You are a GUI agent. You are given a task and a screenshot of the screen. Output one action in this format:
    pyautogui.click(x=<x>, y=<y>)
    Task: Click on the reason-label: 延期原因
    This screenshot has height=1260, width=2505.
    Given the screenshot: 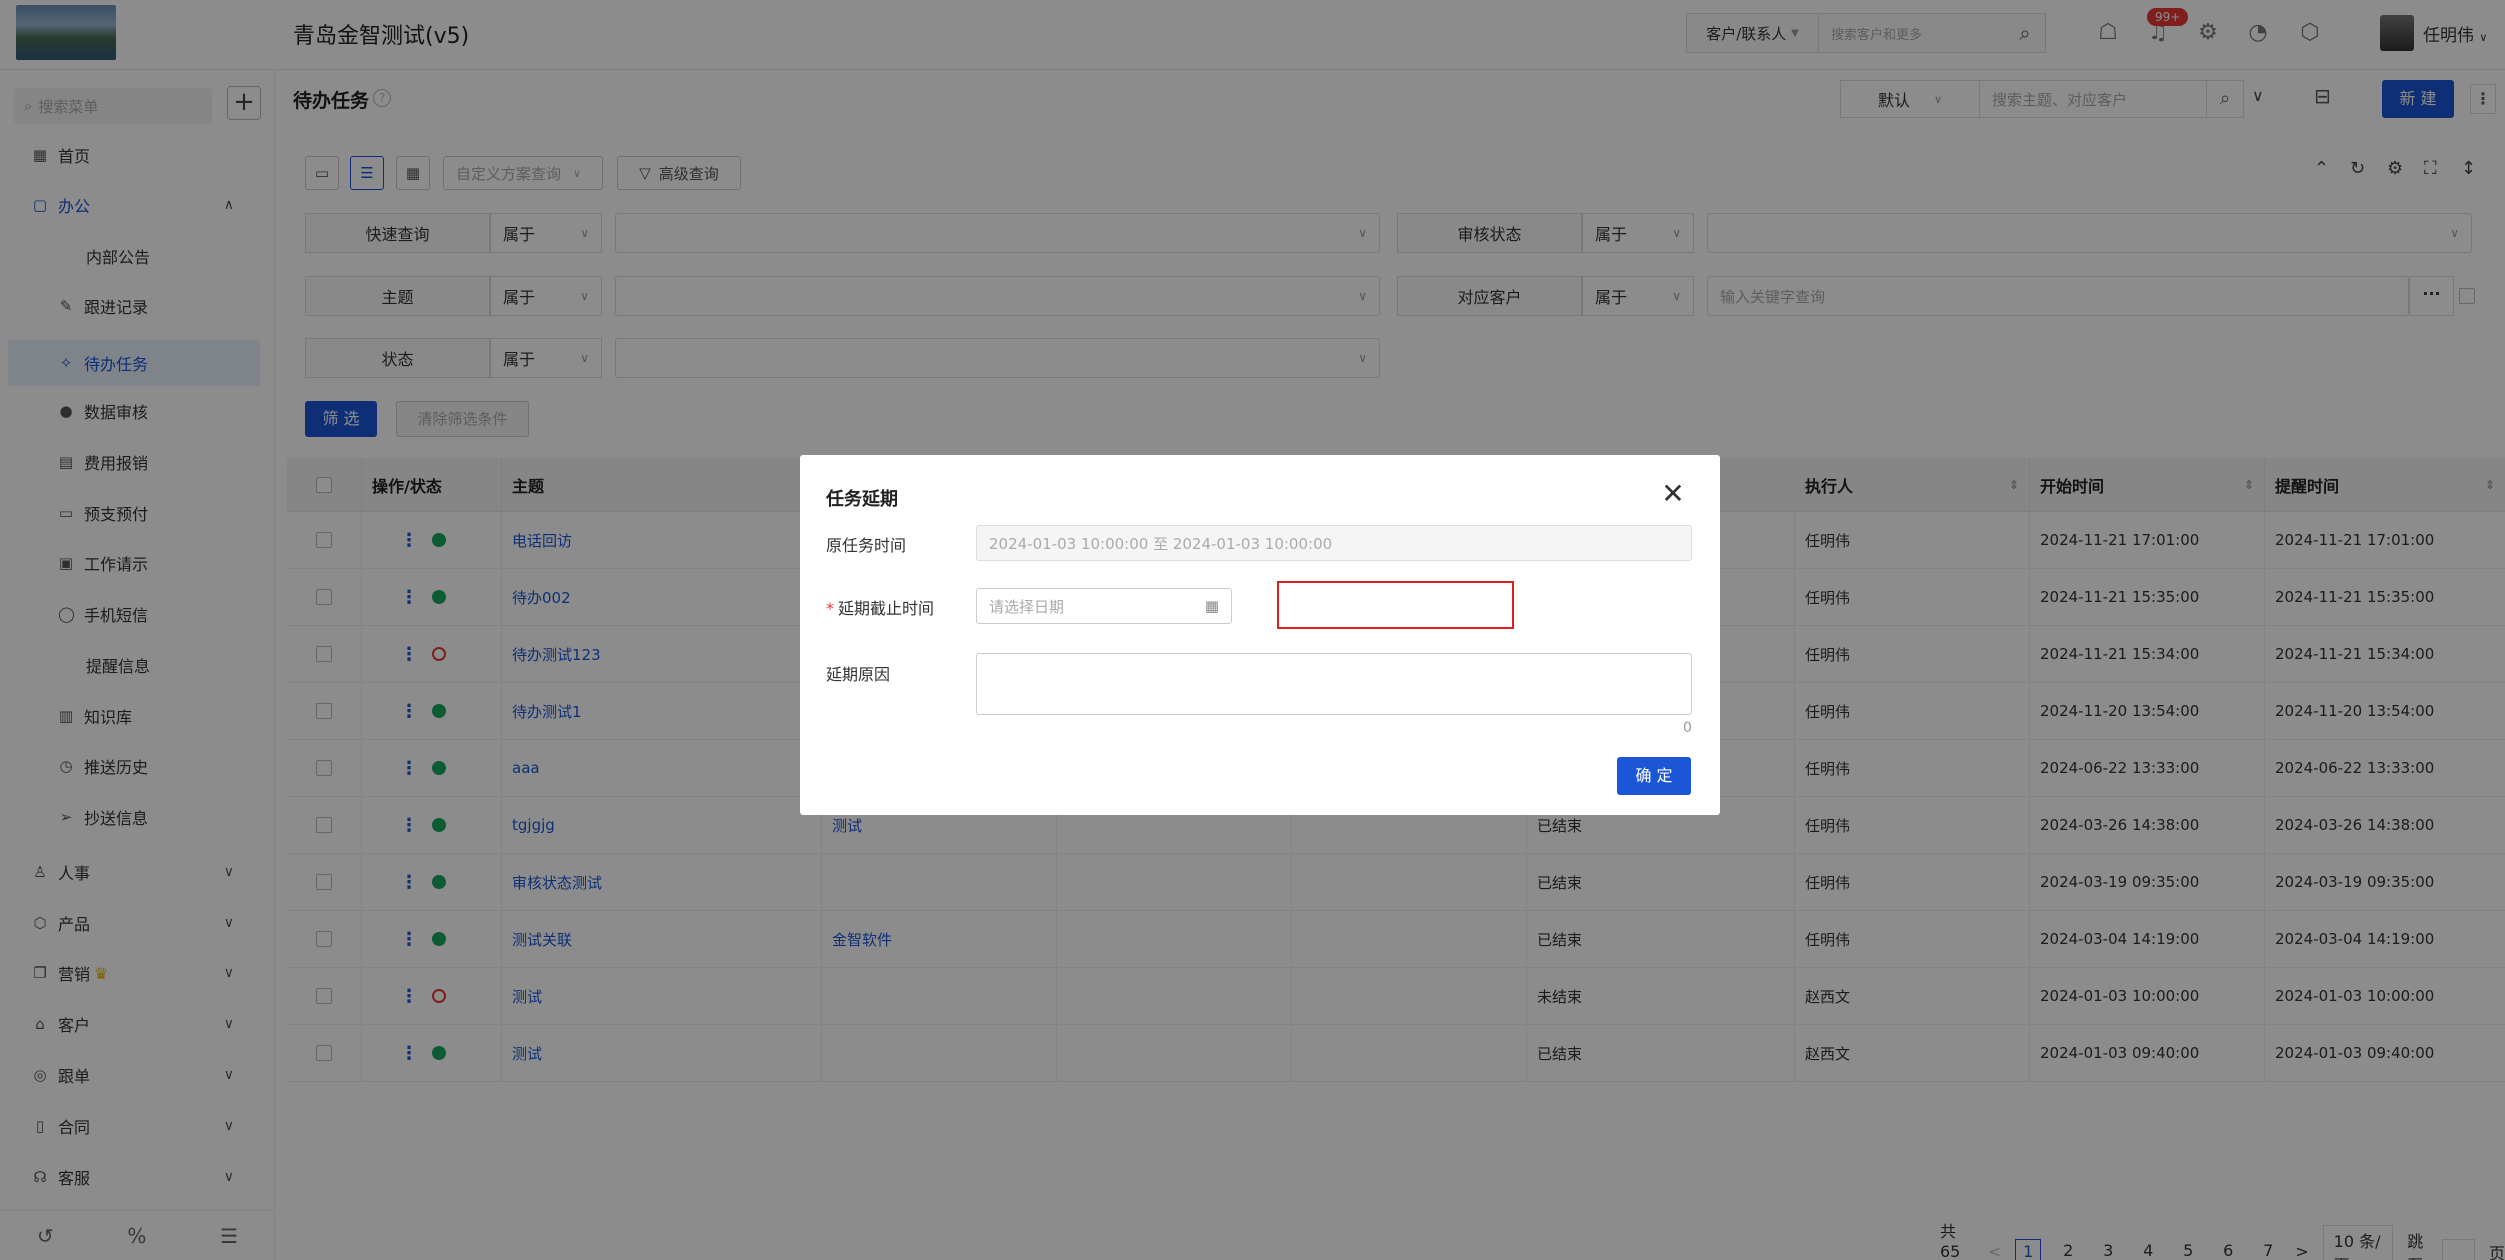 What is the action you would take?
    pyautogui.click(x=858, y=674)
    